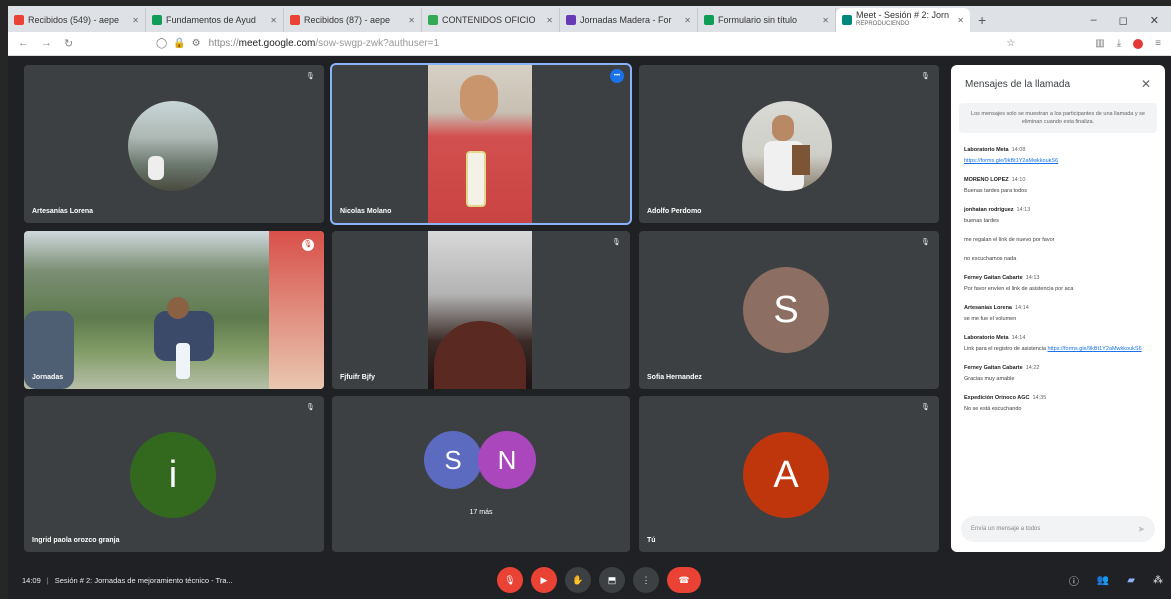 The width and height of the screenshot is (1171, 599). I want to click on browser-tab: Formulario sin título ✕, so click(767, 20).